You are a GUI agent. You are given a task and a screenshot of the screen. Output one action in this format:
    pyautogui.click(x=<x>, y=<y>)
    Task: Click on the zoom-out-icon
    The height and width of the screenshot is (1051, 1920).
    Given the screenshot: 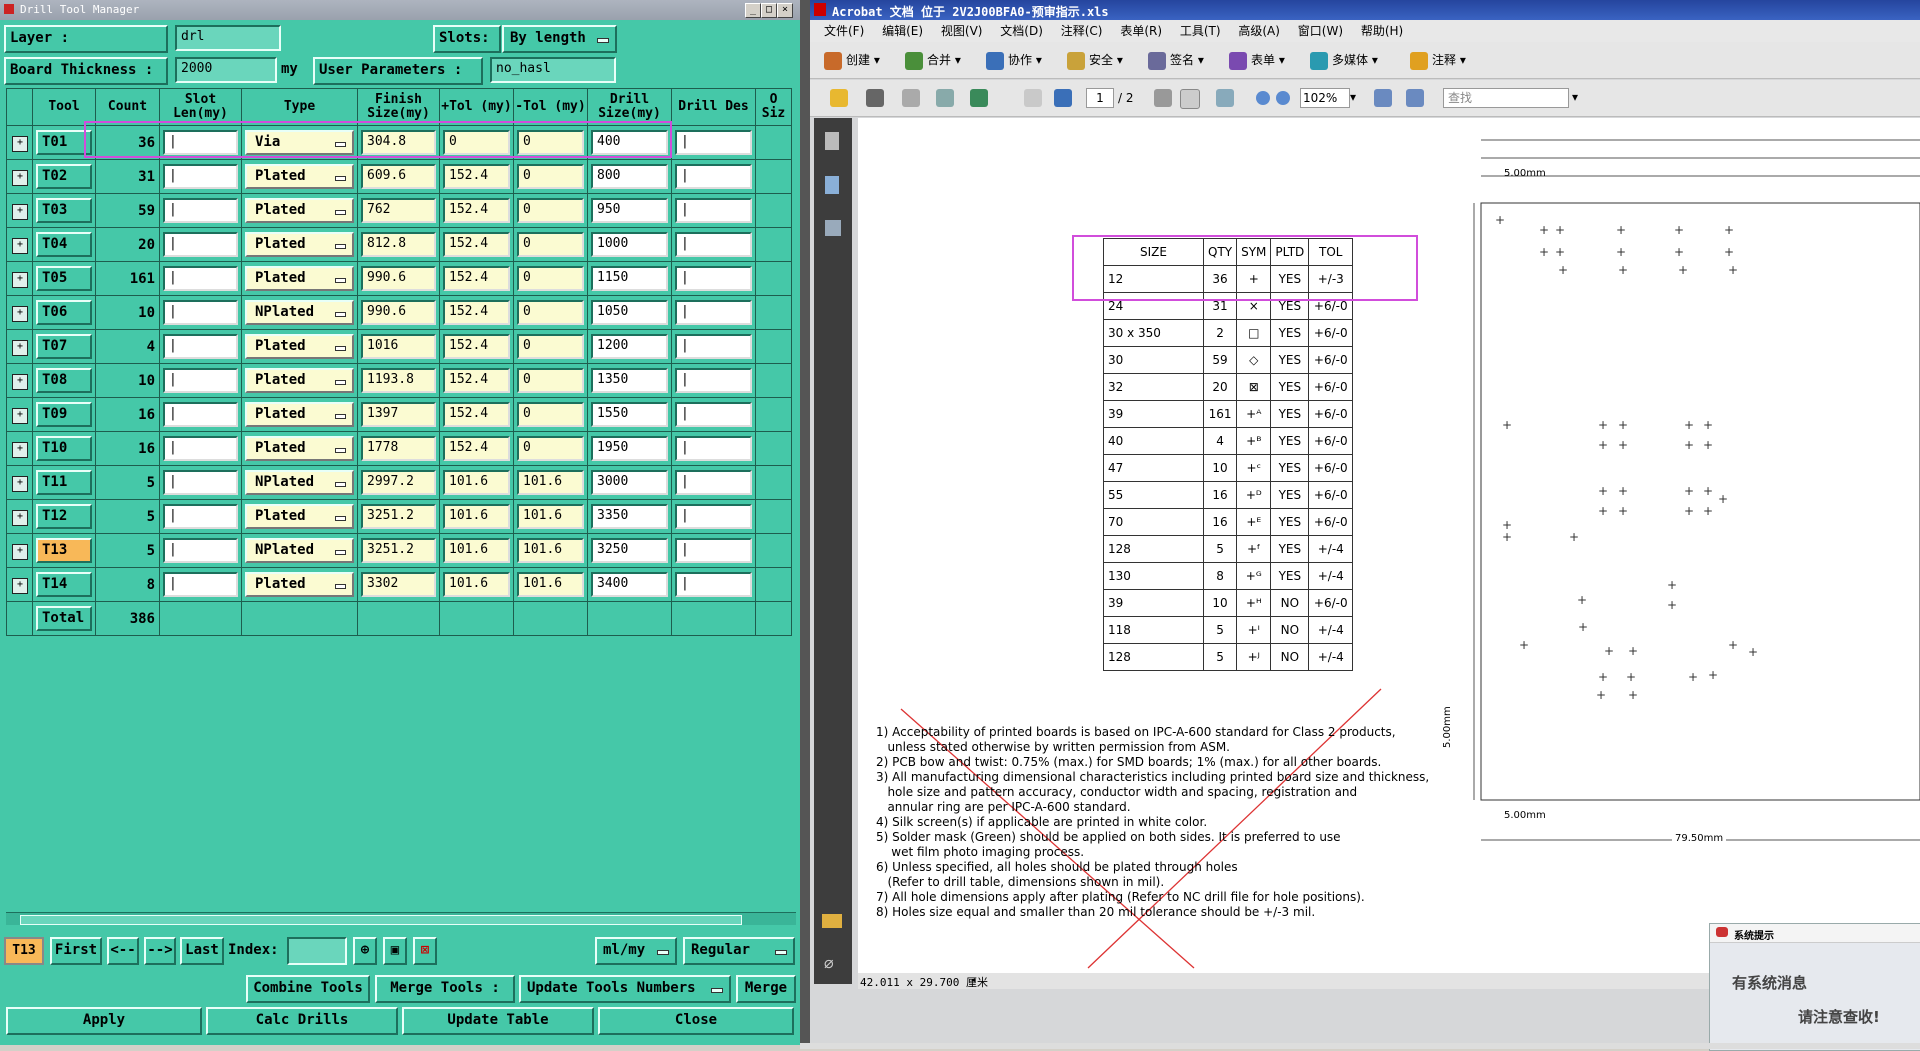 What is the action you would take?
    pyautogui.click(x=1263, y=98)
    